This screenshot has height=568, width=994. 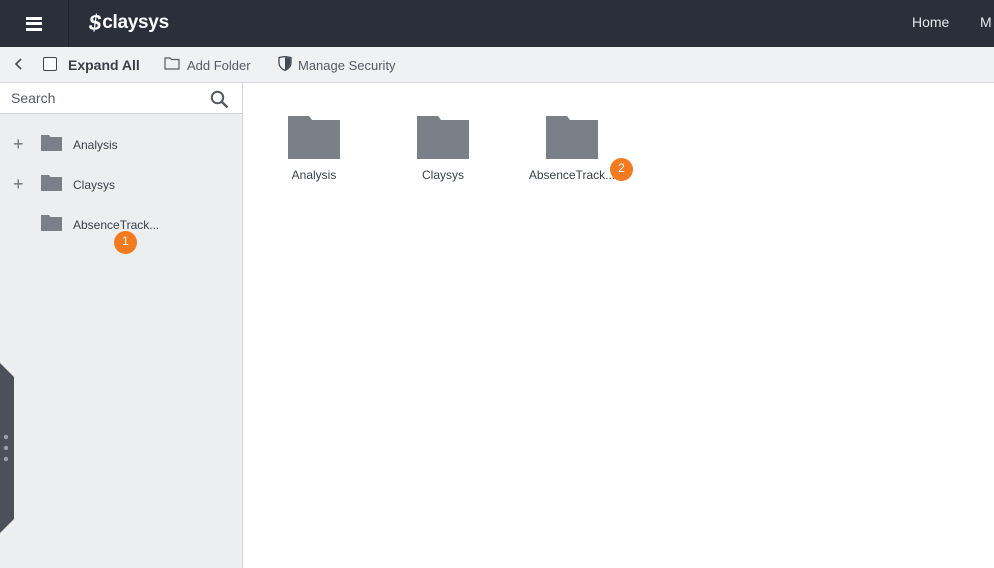 I want to click on folder-tile-label: Analysis, so click(x=314, y=175).